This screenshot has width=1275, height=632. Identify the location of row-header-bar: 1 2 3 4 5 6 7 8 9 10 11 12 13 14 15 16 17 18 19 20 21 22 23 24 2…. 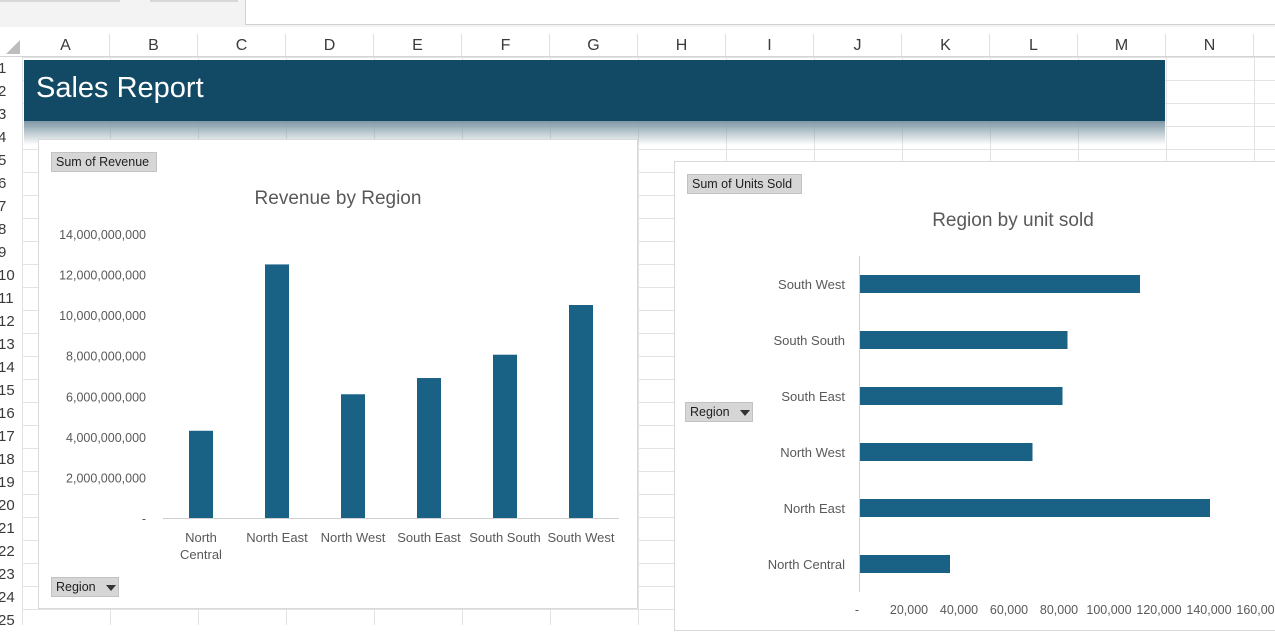
(11, 343).